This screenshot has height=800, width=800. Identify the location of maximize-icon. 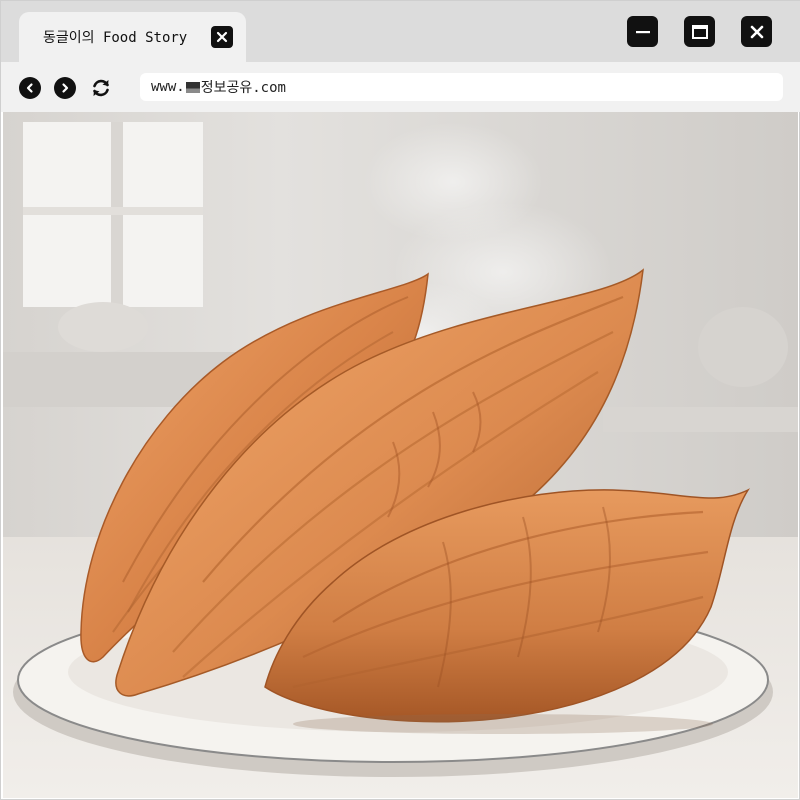
(699, 31).